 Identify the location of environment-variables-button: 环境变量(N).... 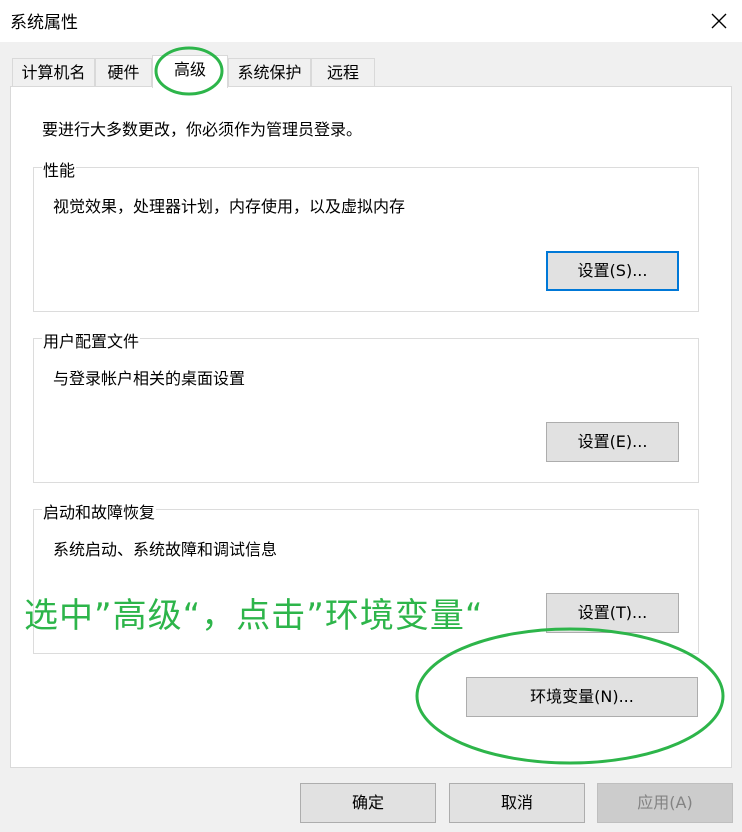
(582, 697).